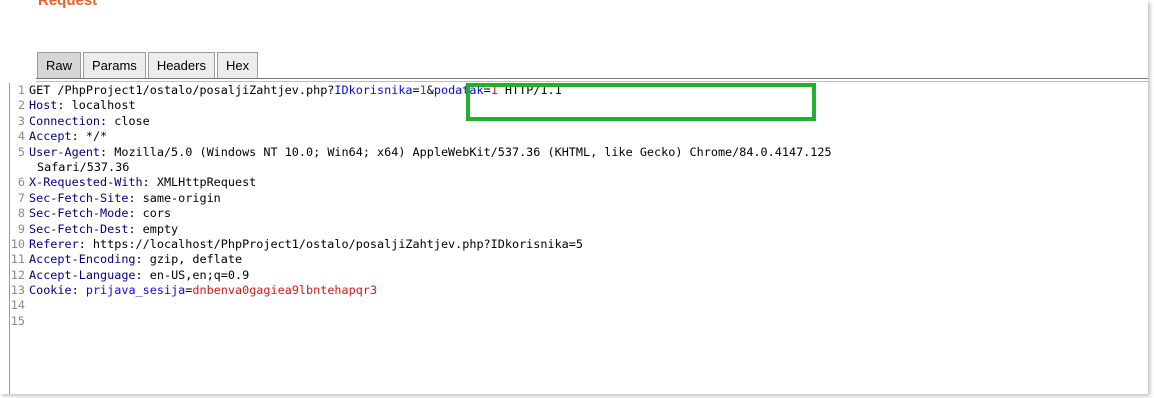 This screenshot has height=398, width=1154. I want to click on line-number: 2, so click(21, 105).